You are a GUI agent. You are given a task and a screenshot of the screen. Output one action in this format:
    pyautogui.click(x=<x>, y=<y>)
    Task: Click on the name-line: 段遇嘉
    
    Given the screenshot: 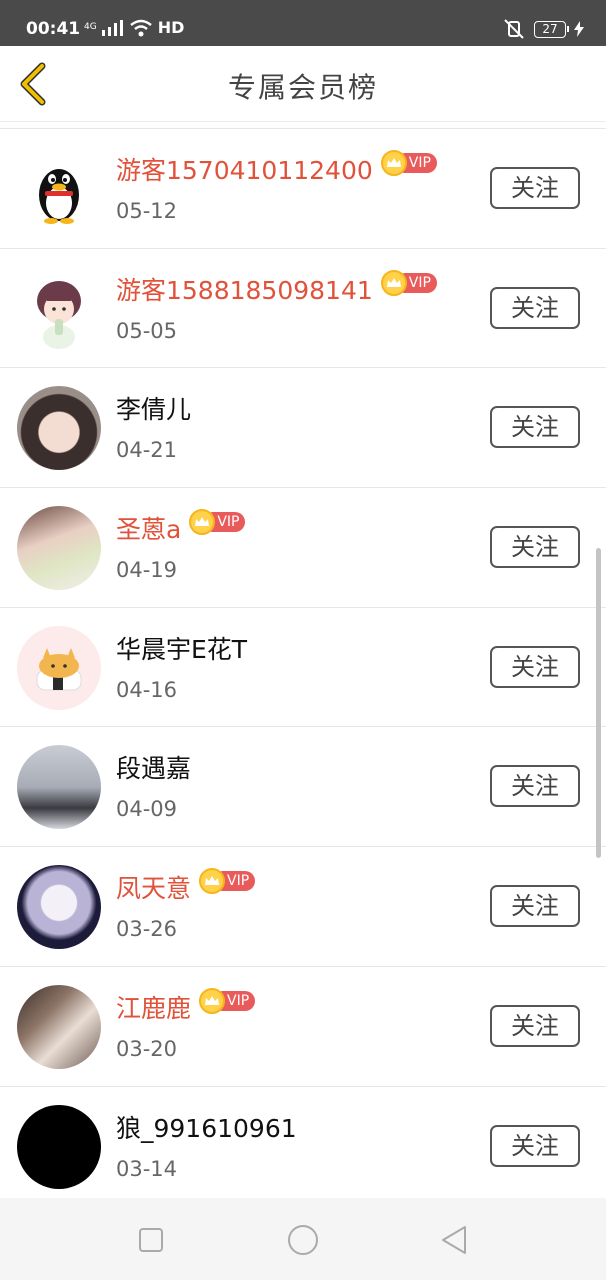 What is the action you would take?
    pyautogui.click(x=153, y=767)
    